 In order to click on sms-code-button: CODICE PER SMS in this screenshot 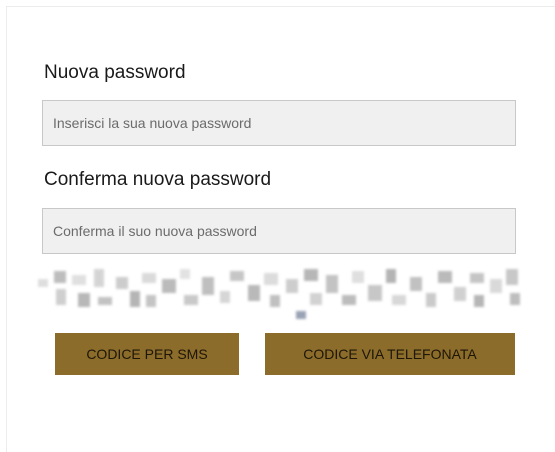, I will do `click(147, 354)`.